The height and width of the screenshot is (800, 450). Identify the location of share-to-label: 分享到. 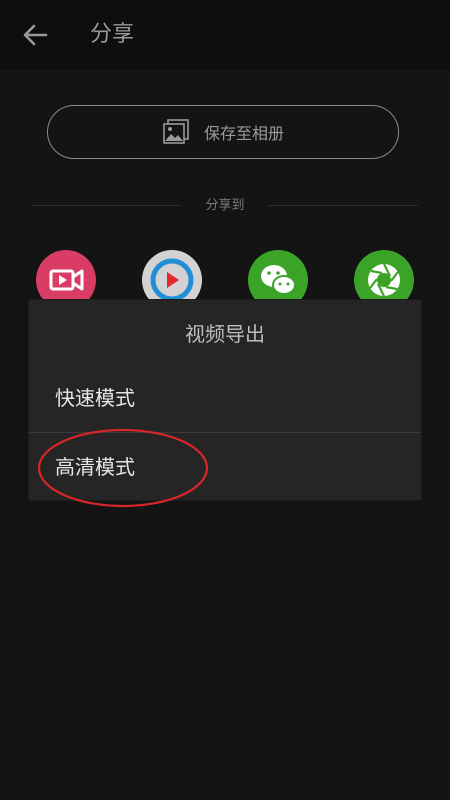
(225, 205).